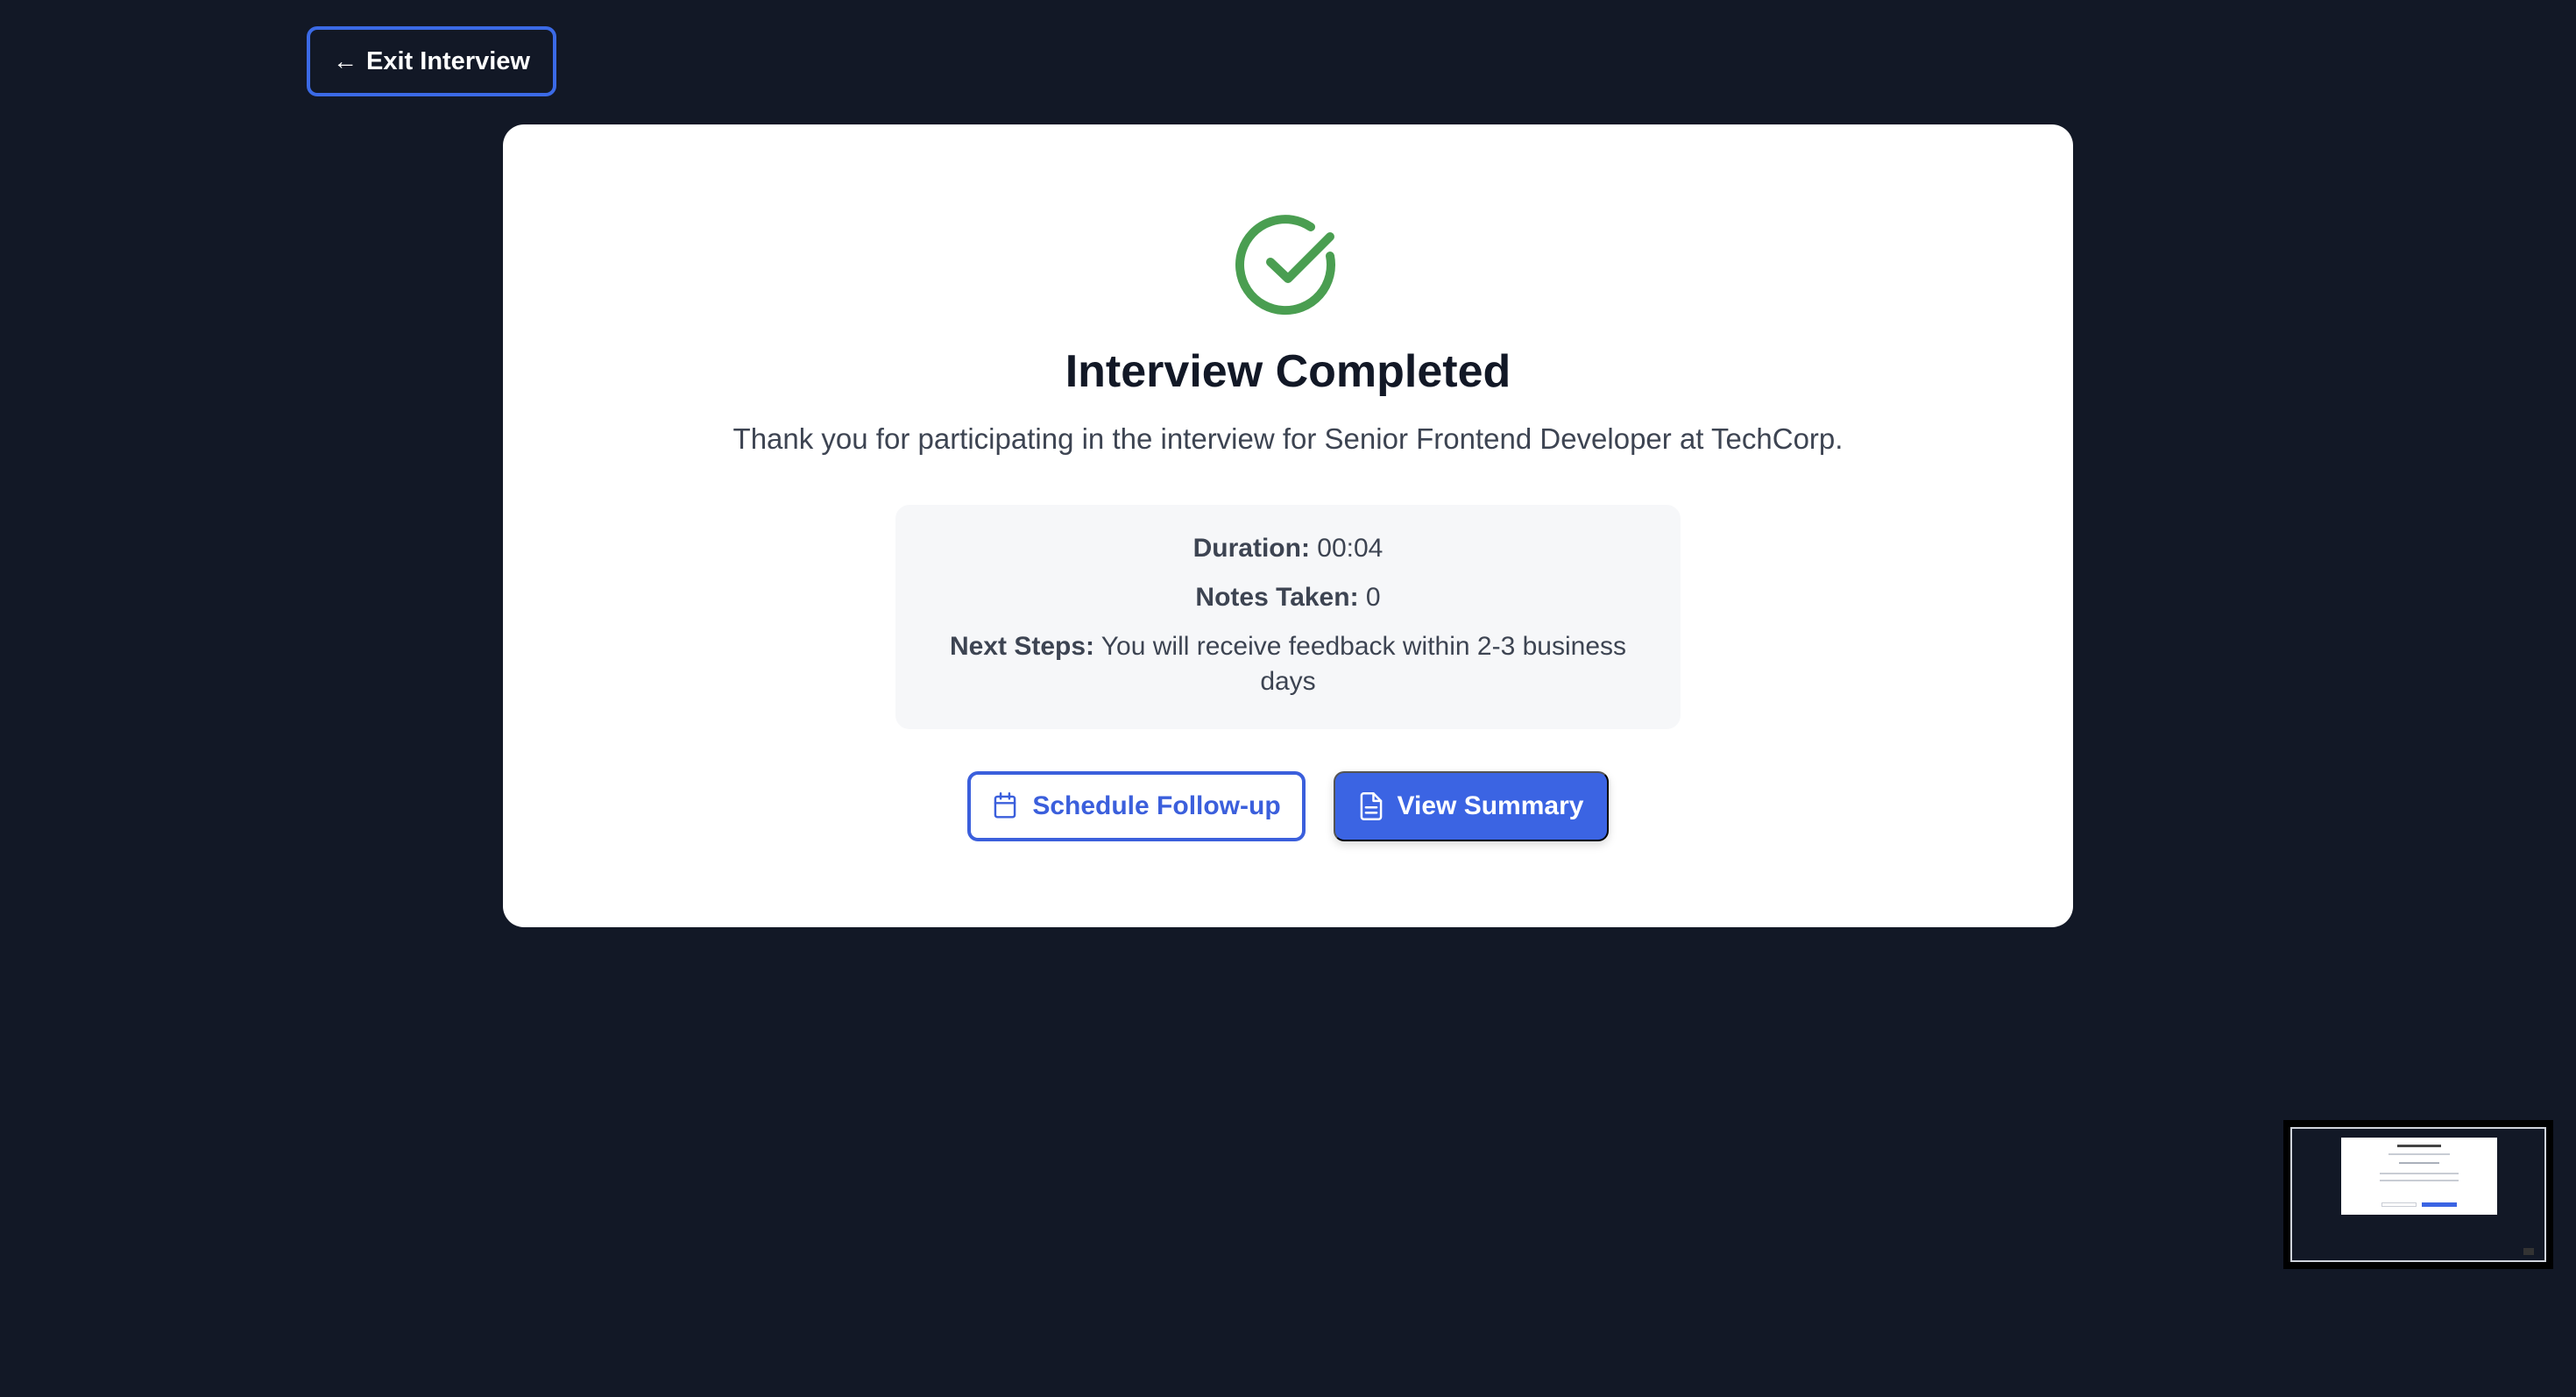  What do you see at coordinates (1373, 597) in the screenshot?
I see `notes-value: 0` at bounding box center [1373, 597].